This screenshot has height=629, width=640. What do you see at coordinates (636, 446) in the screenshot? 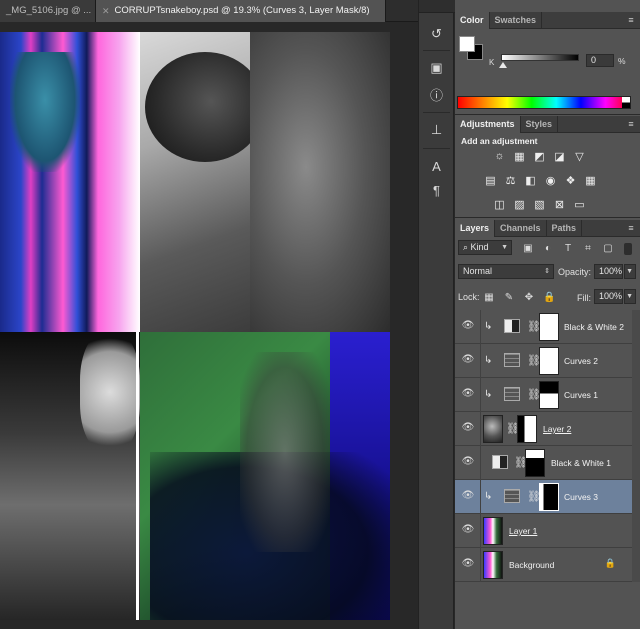
I see `layer-list-scrollbar` at bounding box center [636, 446].